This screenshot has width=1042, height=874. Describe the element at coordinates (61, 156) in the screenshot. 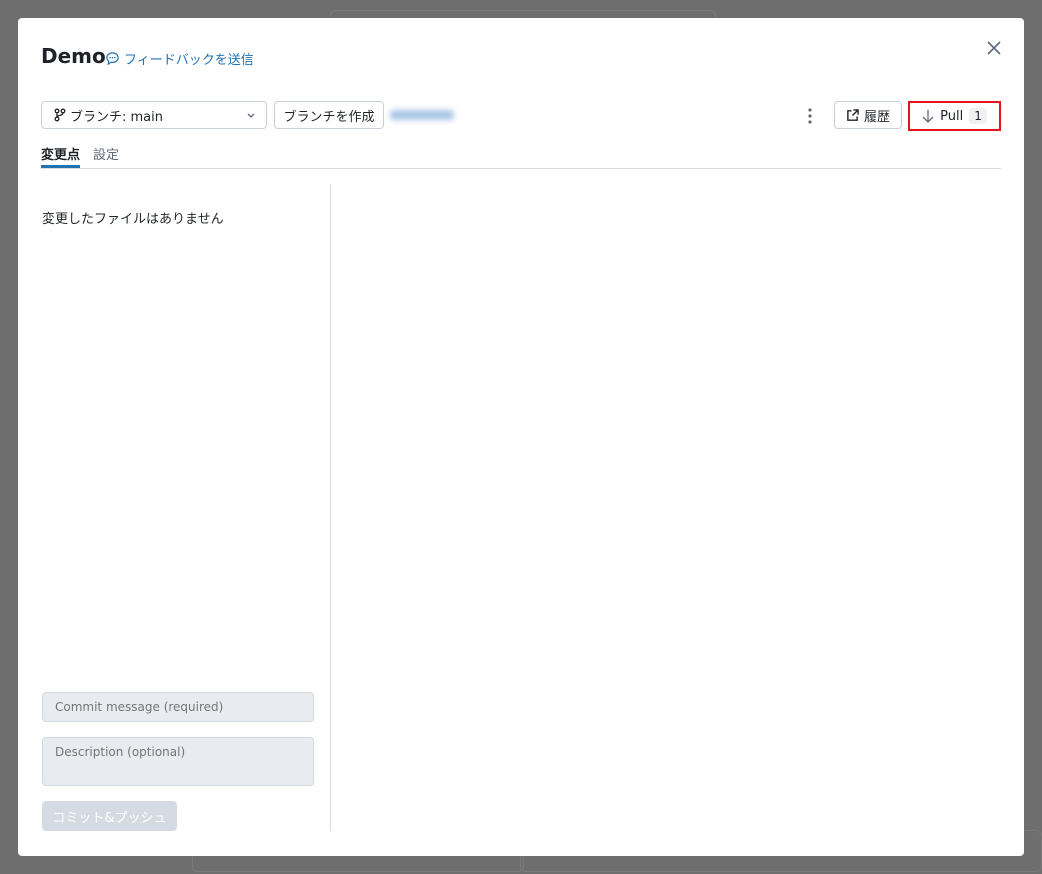

I see `tab-changes: 変更点` at that location.